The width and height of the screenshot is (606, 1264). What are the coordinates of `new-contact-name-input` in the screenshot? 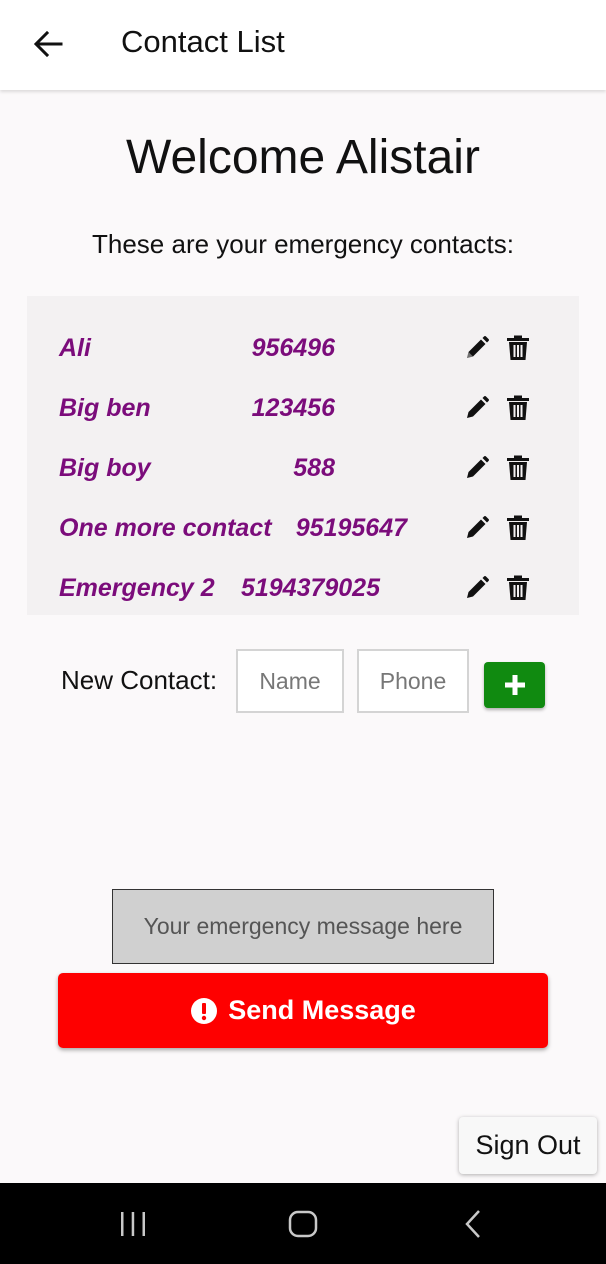 It's located at (290, 681).